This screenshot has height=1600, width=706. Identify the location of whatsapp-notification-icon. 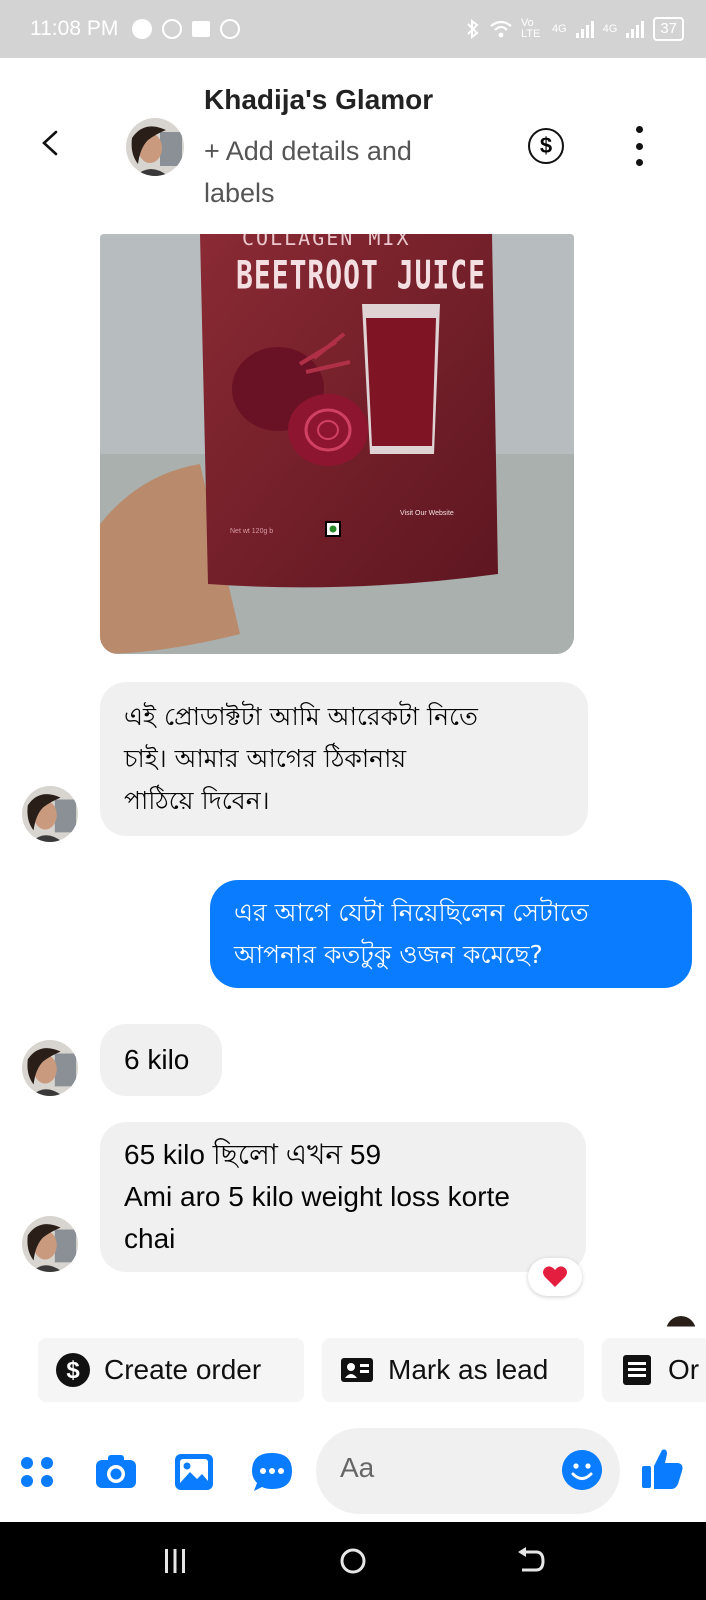
(230, 29).